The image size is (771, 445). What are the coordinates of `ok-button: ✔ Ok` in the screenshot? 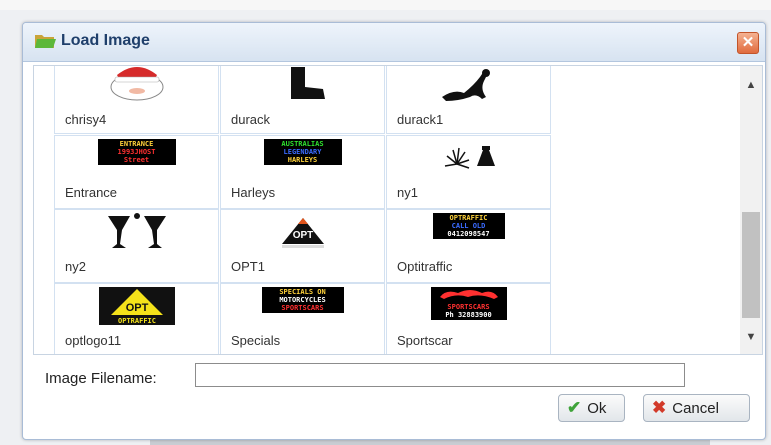 It's located at (591, 408).